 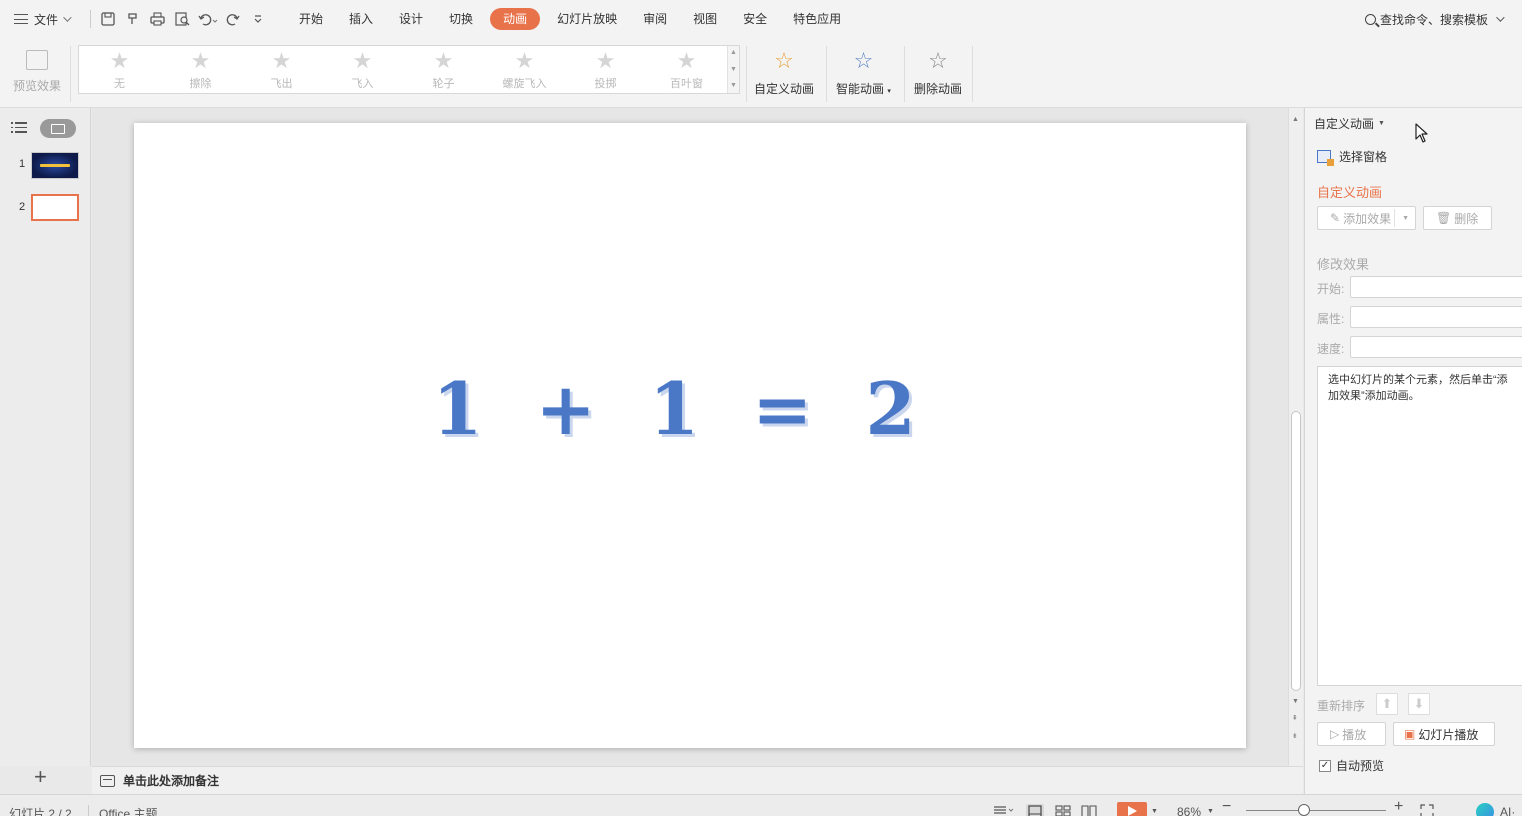 What do you see at coordinates (697, 780) in the screenshot?
I see `notes-pane: 单击此处添加备注` at bounding box center [697, 780].